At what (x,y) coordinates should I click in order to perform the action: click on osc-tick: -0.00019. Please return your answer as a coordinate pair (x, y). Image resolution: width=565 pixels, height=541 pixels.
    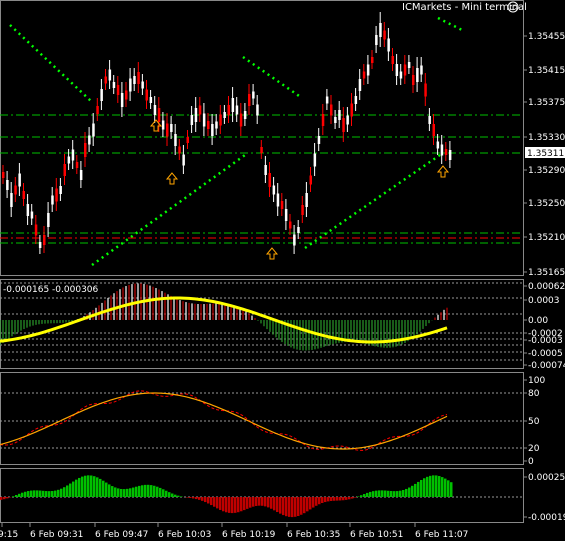
    Looking at the image, I should click on (546, 518).